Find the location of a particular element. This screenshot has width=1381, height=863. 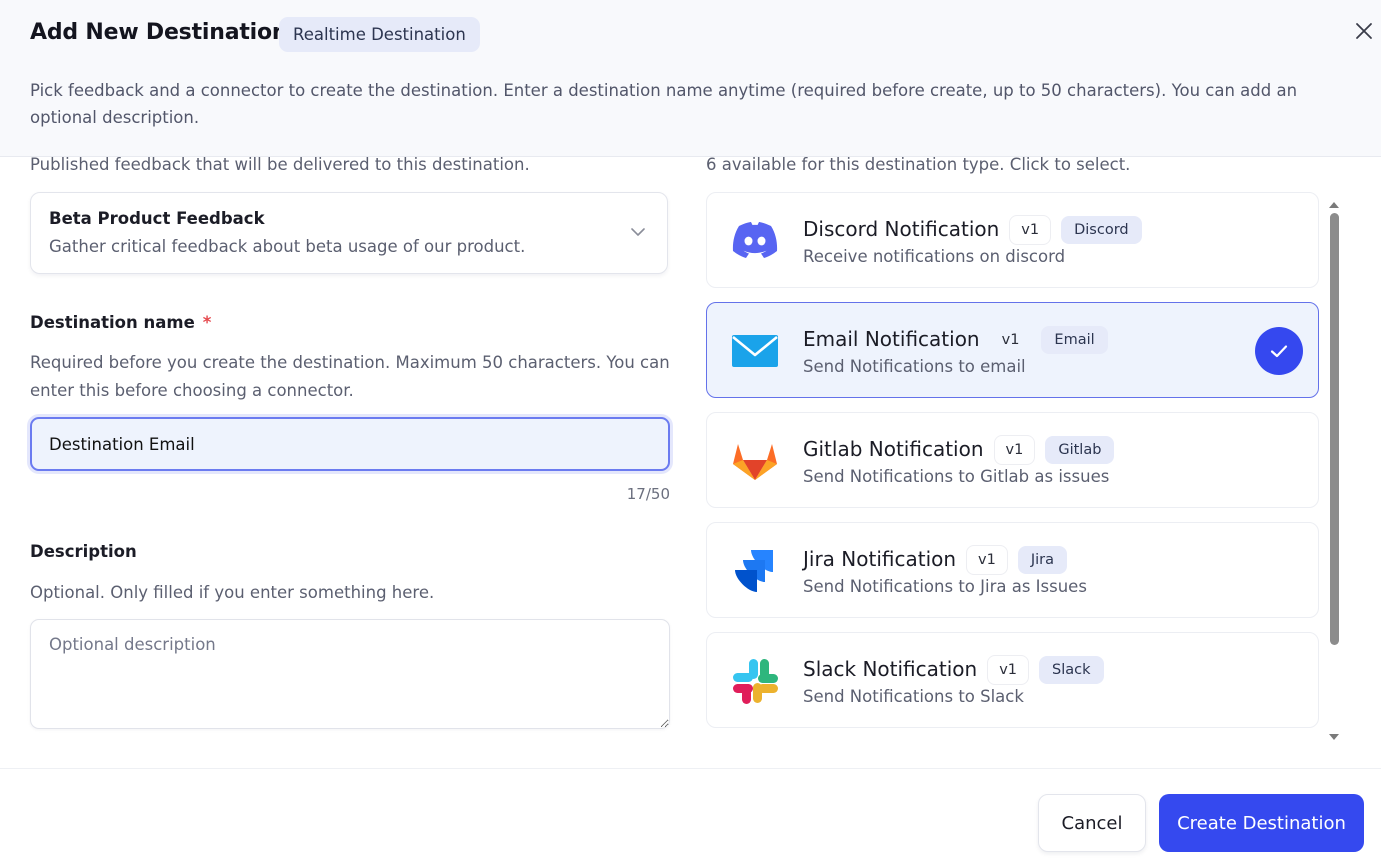

close-icon is located at coordinates (1364, 31).